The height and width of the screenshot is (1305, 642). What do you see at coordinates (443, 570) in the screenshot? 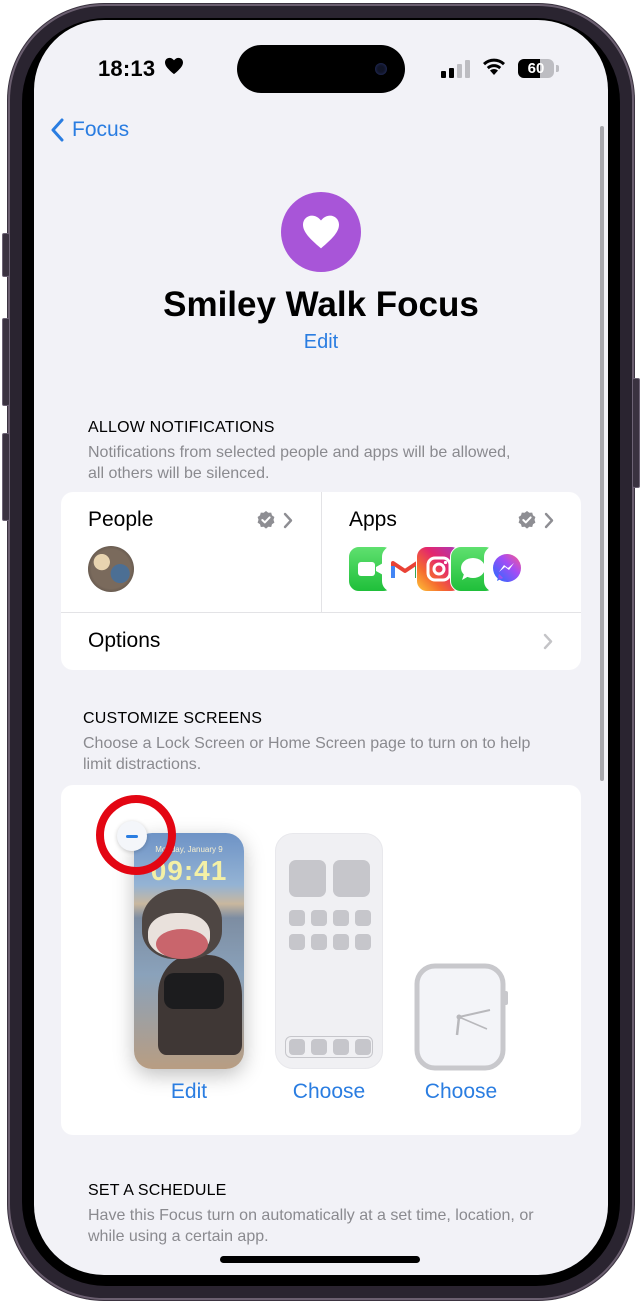
I see `allowed-apps` at bounding box center [443, 570].